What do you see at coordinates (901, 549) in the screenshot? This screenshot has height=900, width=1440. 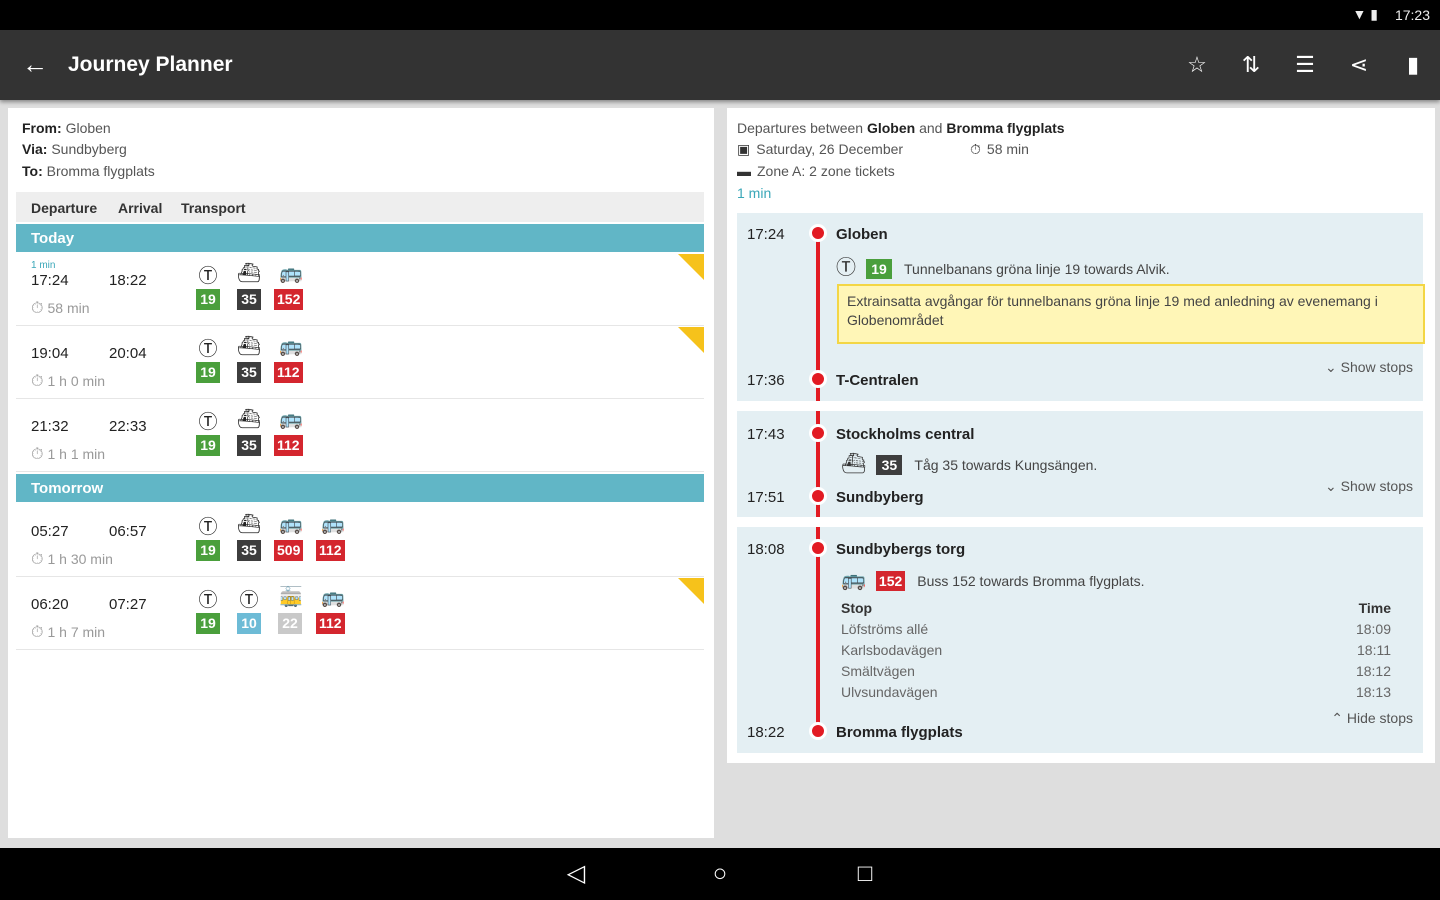 I see `stop-name: Sundbybergs torg` at bounding box center [901, 549].